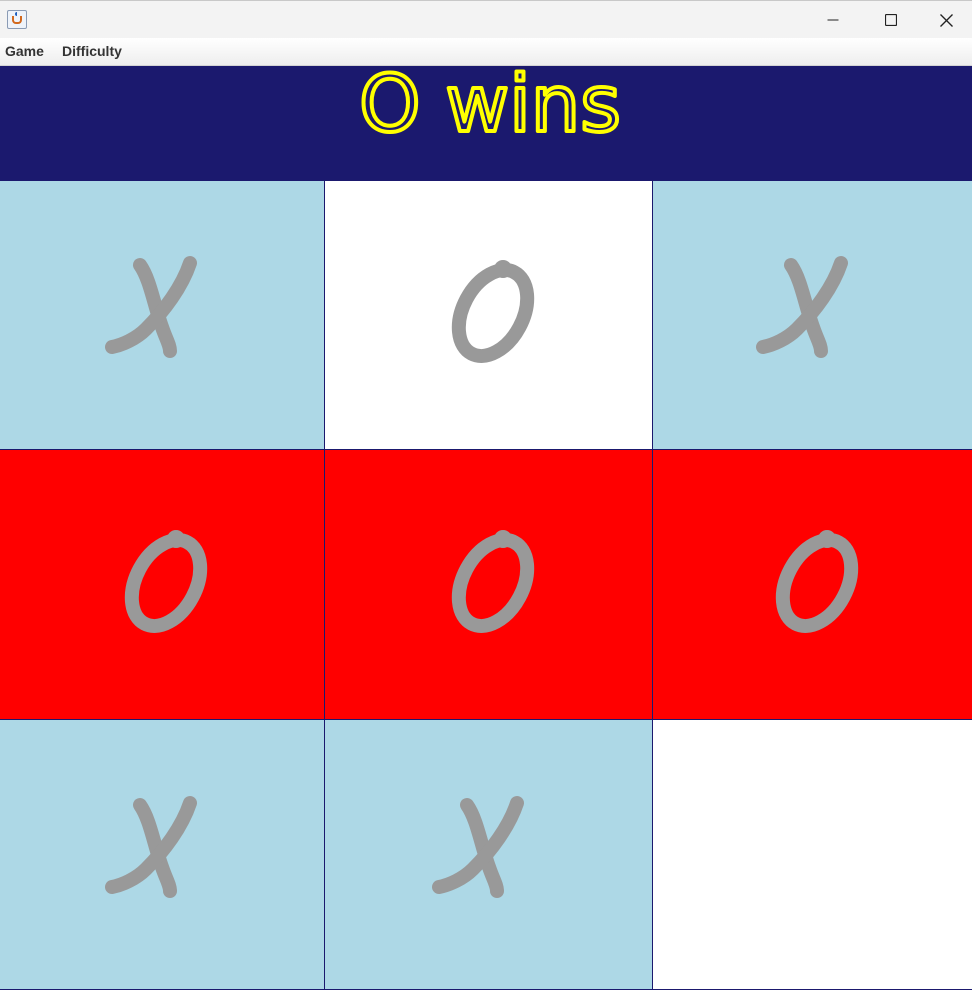  Describe the element at coordinates (92, 51) in the screenshot. I see `menu-difficulty: Difficulty` at that location.